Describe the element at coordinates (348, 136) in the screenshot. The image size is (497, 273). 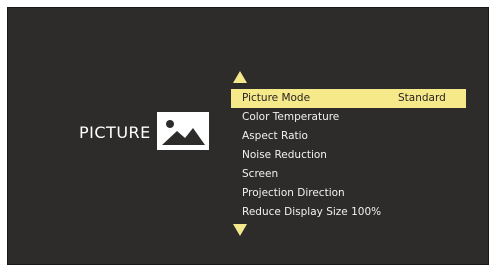
I see `menu-item-aspect-ratio: Aspect Ratio` at that location.